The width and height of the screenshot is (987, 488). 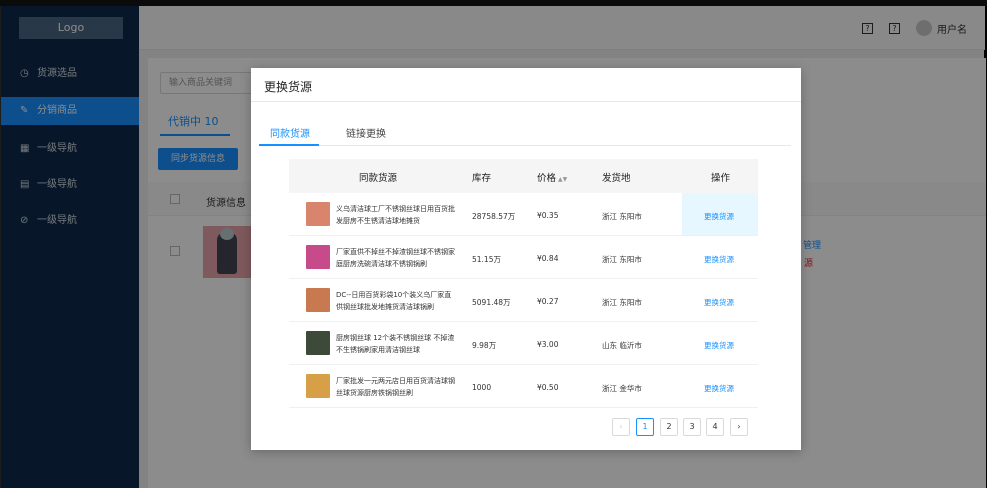 I want to click on price-value: ¥0.50, so click(x=548, y=387).